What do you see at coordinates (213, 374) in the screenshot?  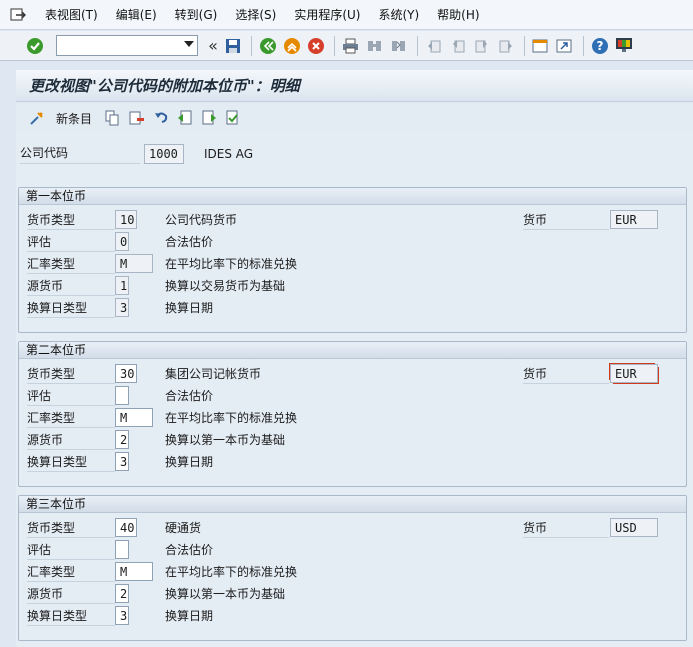 I see `currency-type-desc: 集团公司记帐货币` at bounding box center [213, 374].